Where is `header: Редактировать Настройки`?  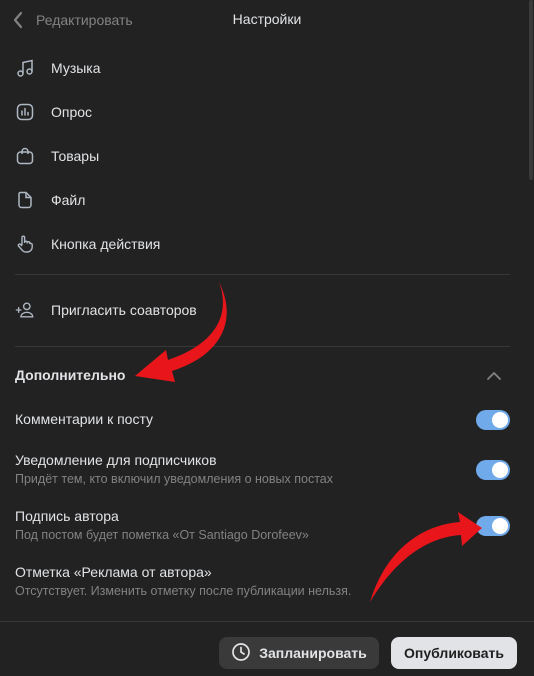
header: Редактировать Настройки is located at coordinates (267, 20).